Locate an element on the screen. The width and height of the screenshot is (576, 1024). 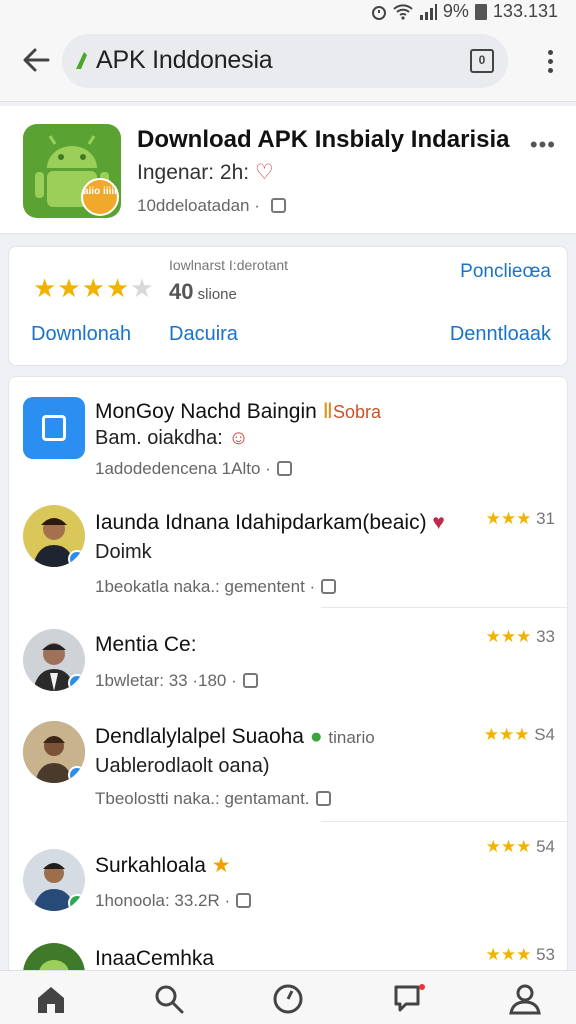
item-title: MonGoy Nachd Baingin ⅡSobra is located at coordinates (238, 411).